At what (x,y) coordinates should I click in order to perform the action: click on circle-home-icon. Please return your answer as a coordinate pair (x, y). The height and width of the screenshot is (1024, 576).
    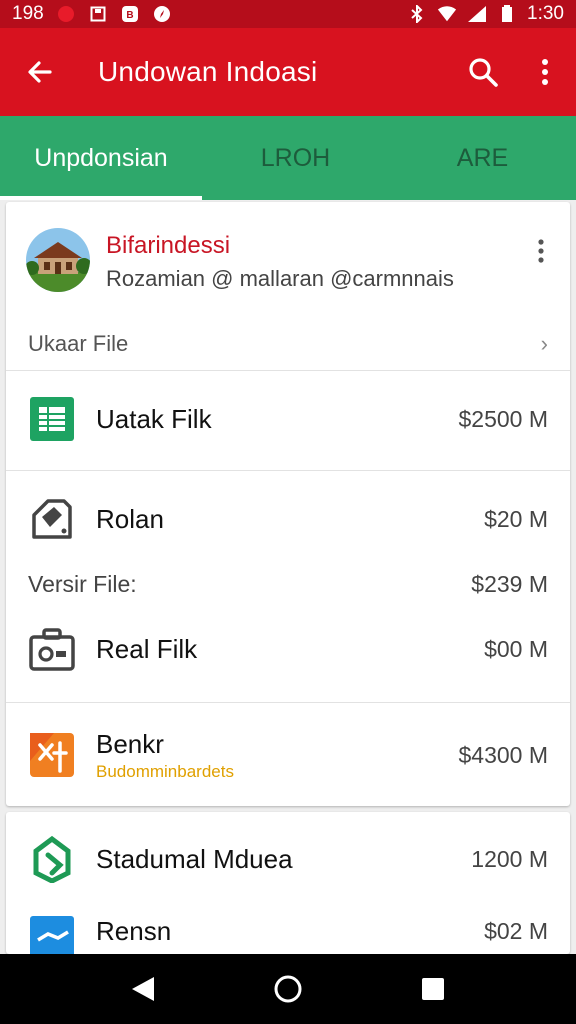
    Looking at the image, I should click on (288, 989).